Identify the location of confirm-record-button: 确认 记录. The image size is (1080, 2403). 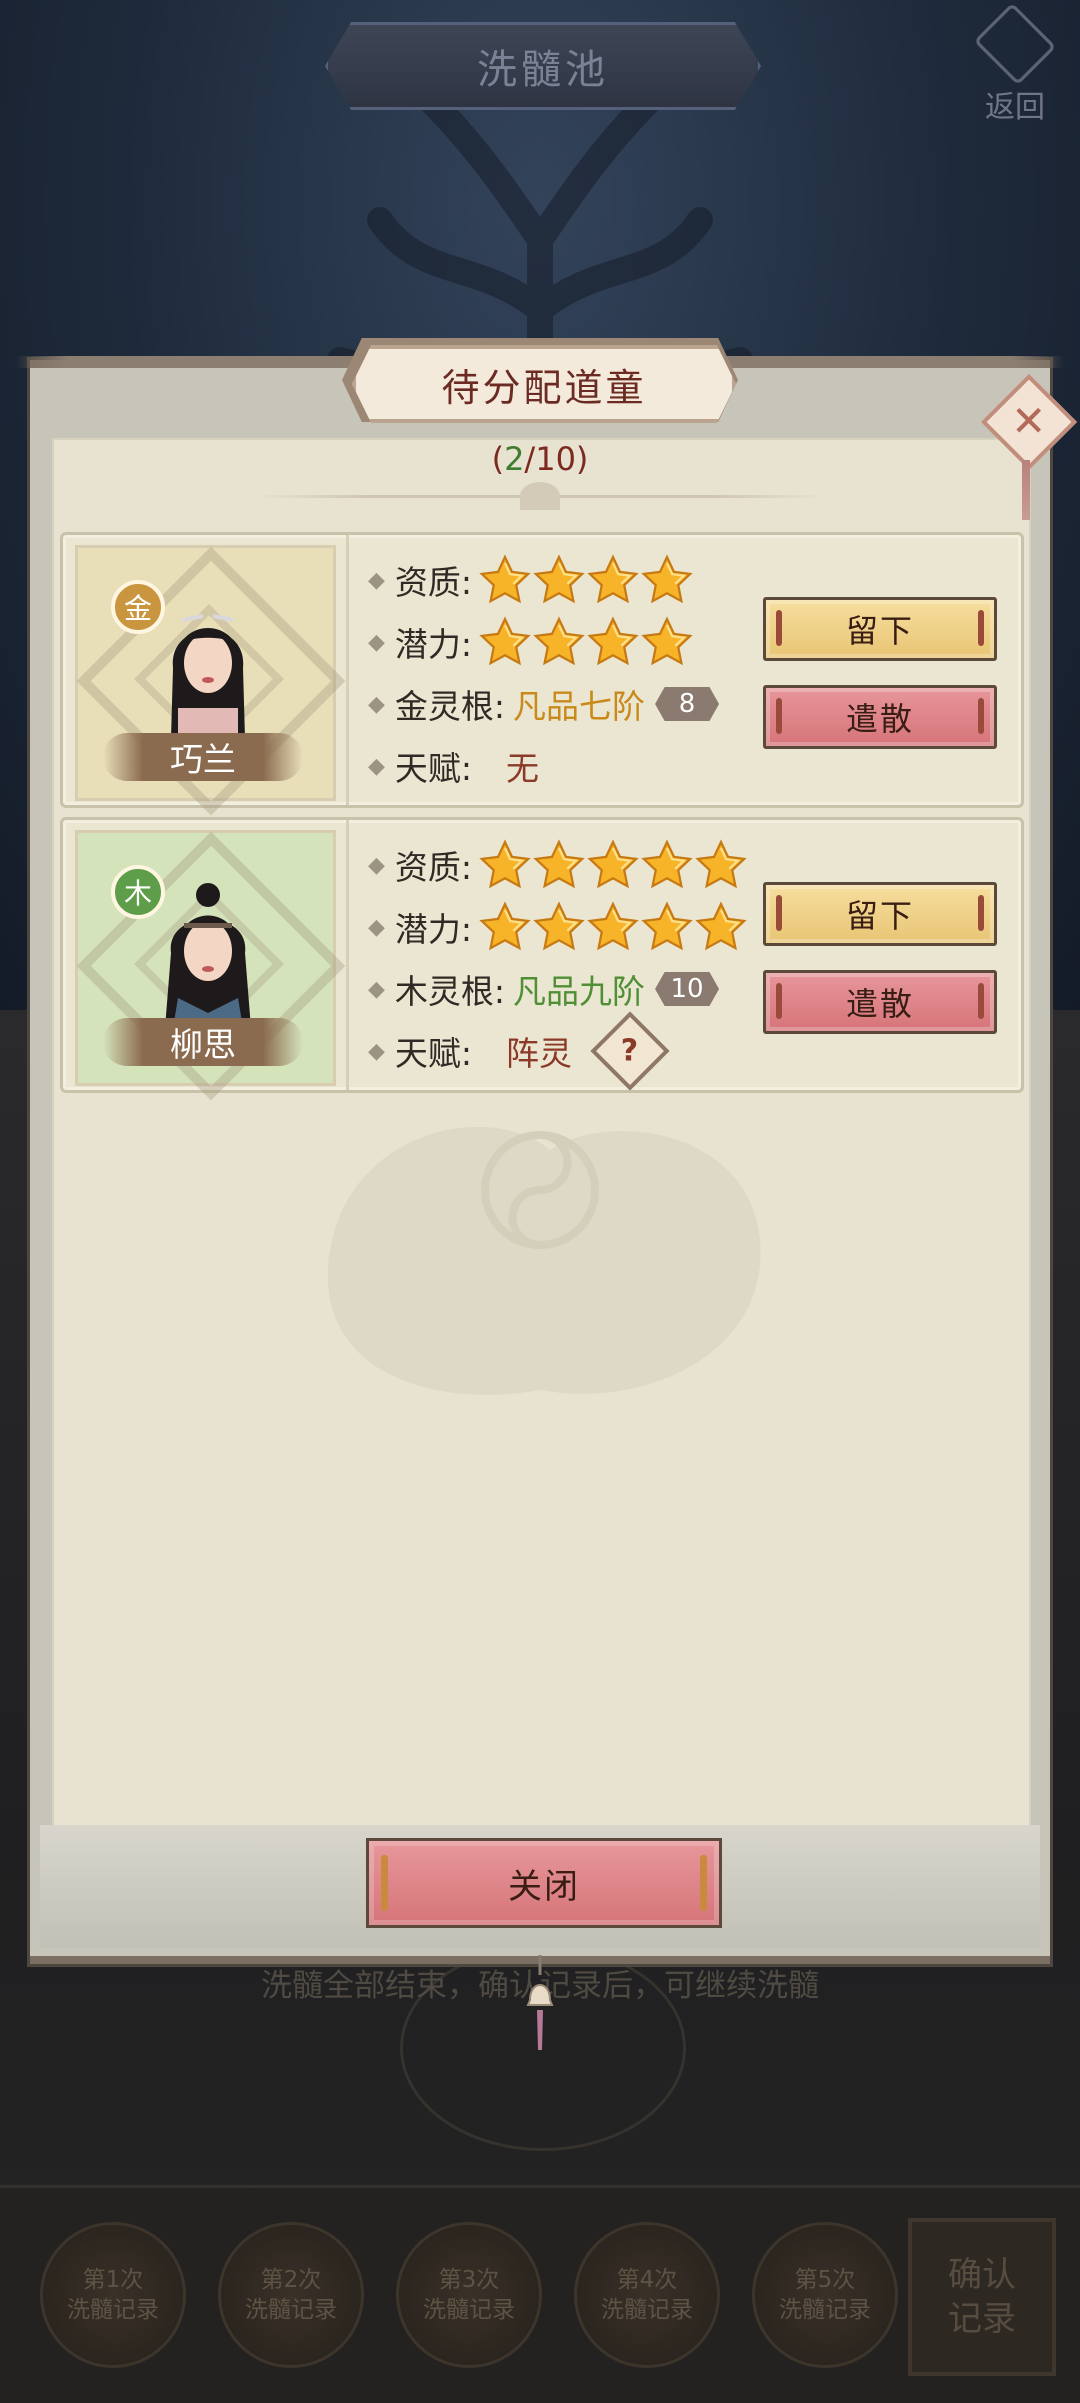
(982, 2297).